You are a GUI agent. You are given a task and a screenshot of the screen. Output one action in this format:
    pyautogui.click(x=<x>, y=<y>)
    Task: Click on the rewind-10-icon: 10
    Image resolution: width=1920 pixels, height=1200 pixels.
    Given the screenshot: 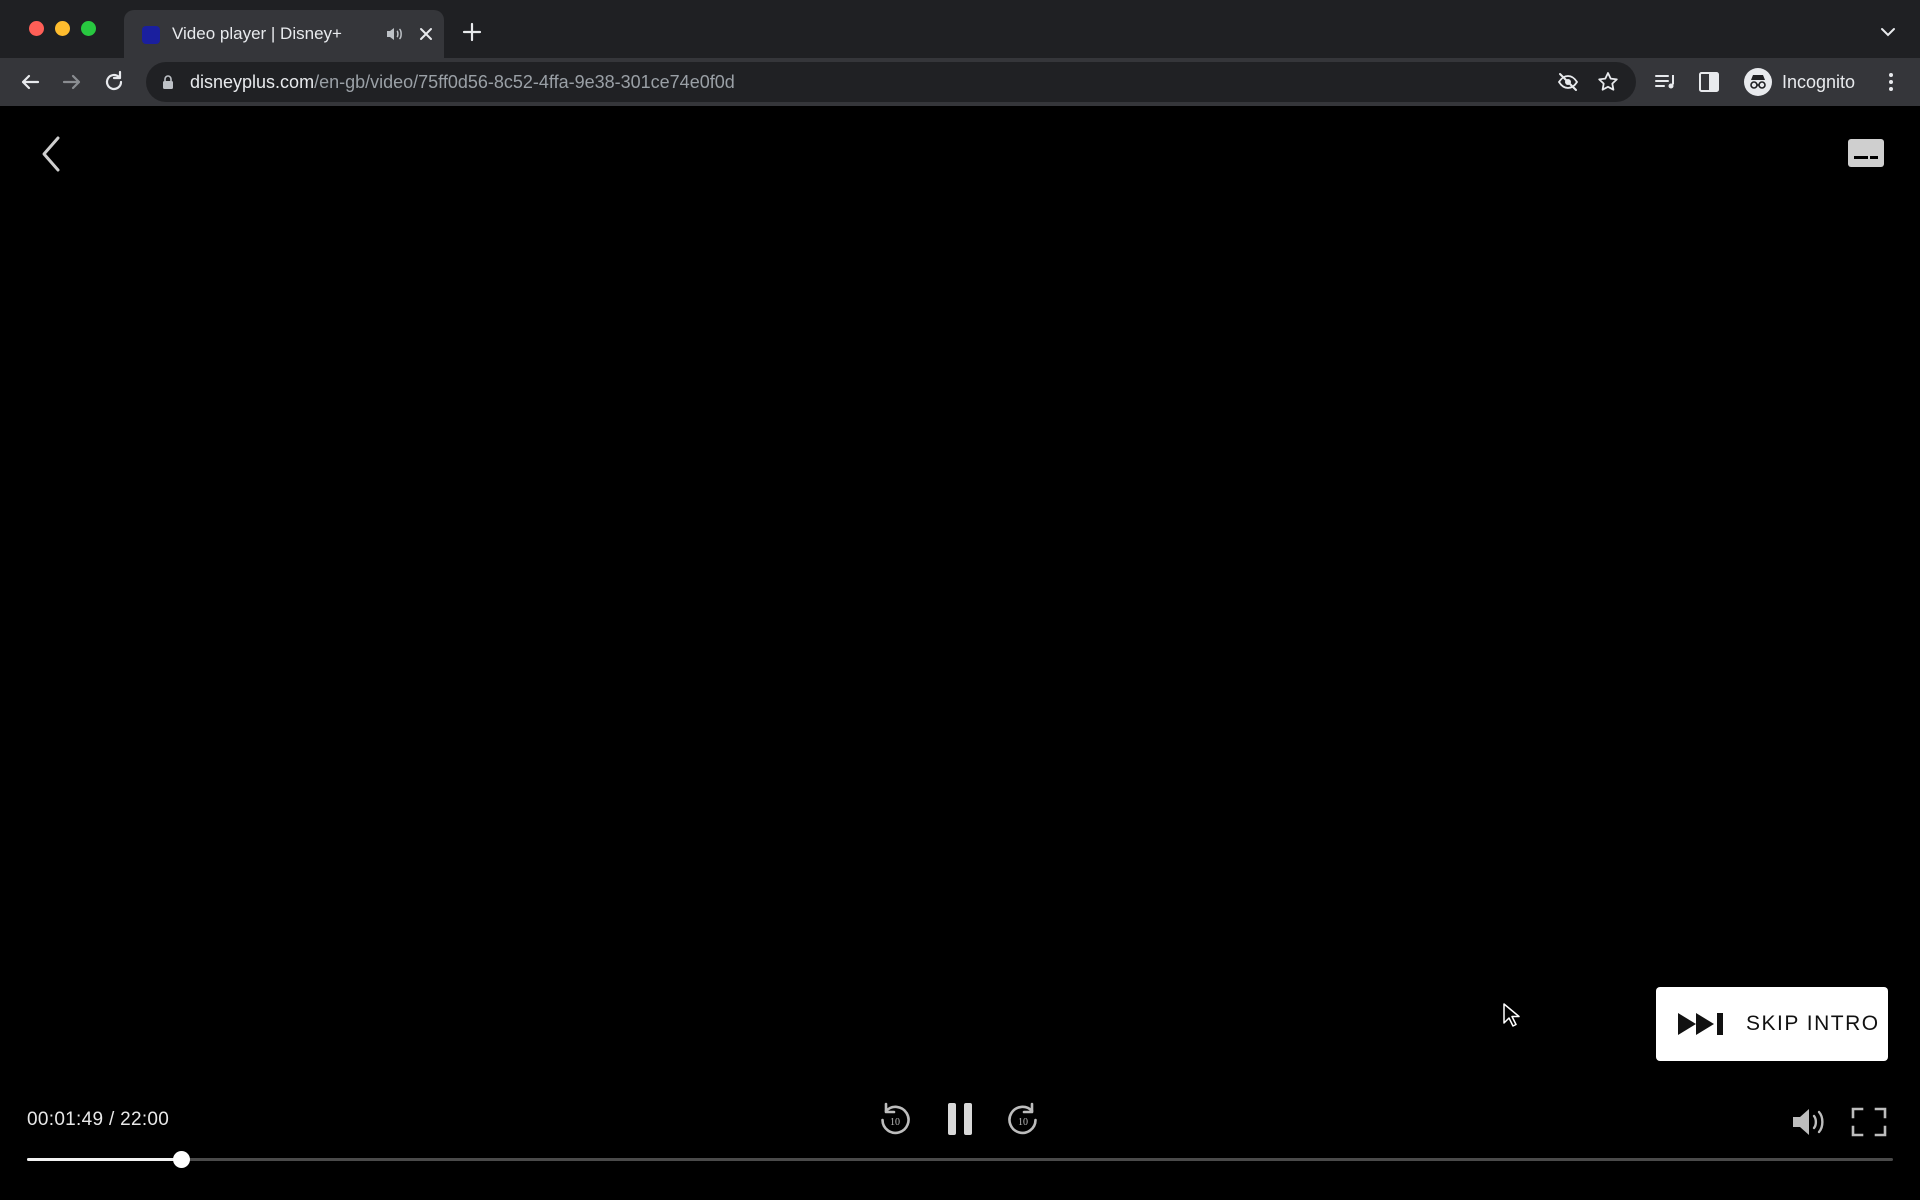 What is the action you would take?
    pyautogui.click(x=895, y=1120)
    